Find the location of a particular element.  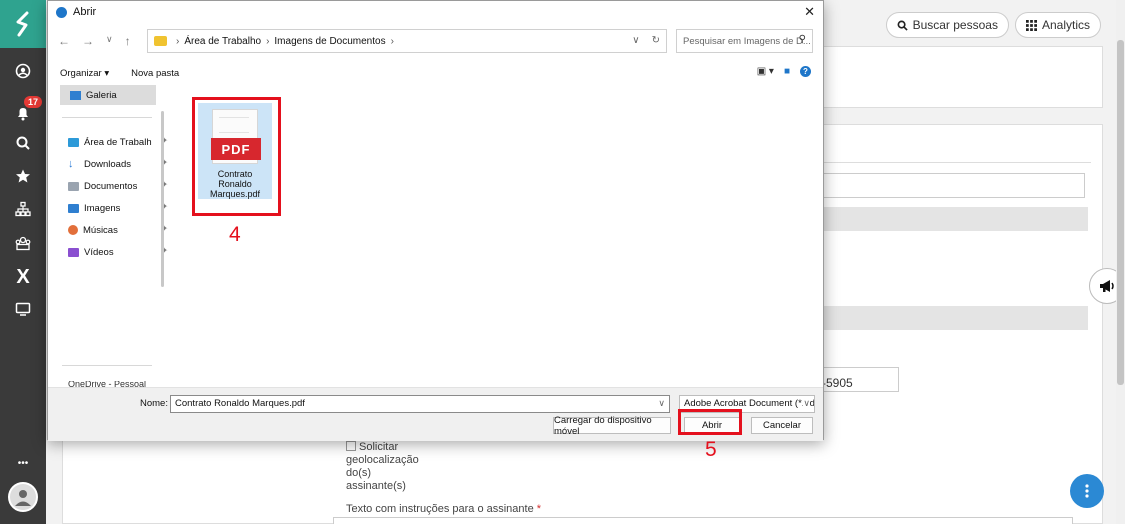

upload-from-mobile-button: Carregar do dispositivo móvel is located at coordinates (612, 426).